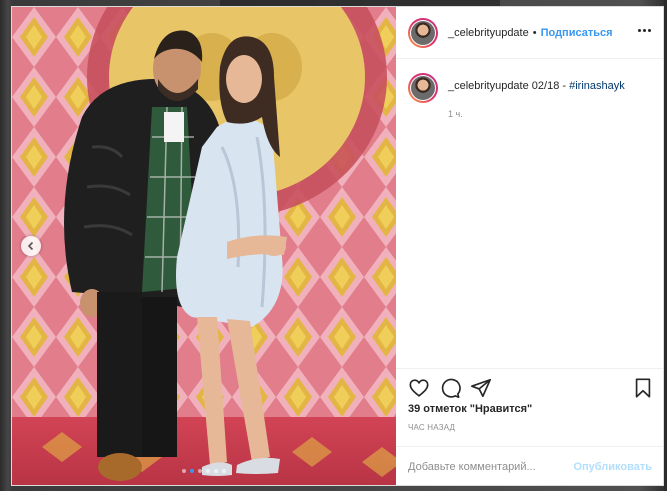 Image resolution: width=667 pixels, height=491 pixels. I want to click on caption: _celebrityupdate 02/18 - #irinashayk, so click(529, 81).